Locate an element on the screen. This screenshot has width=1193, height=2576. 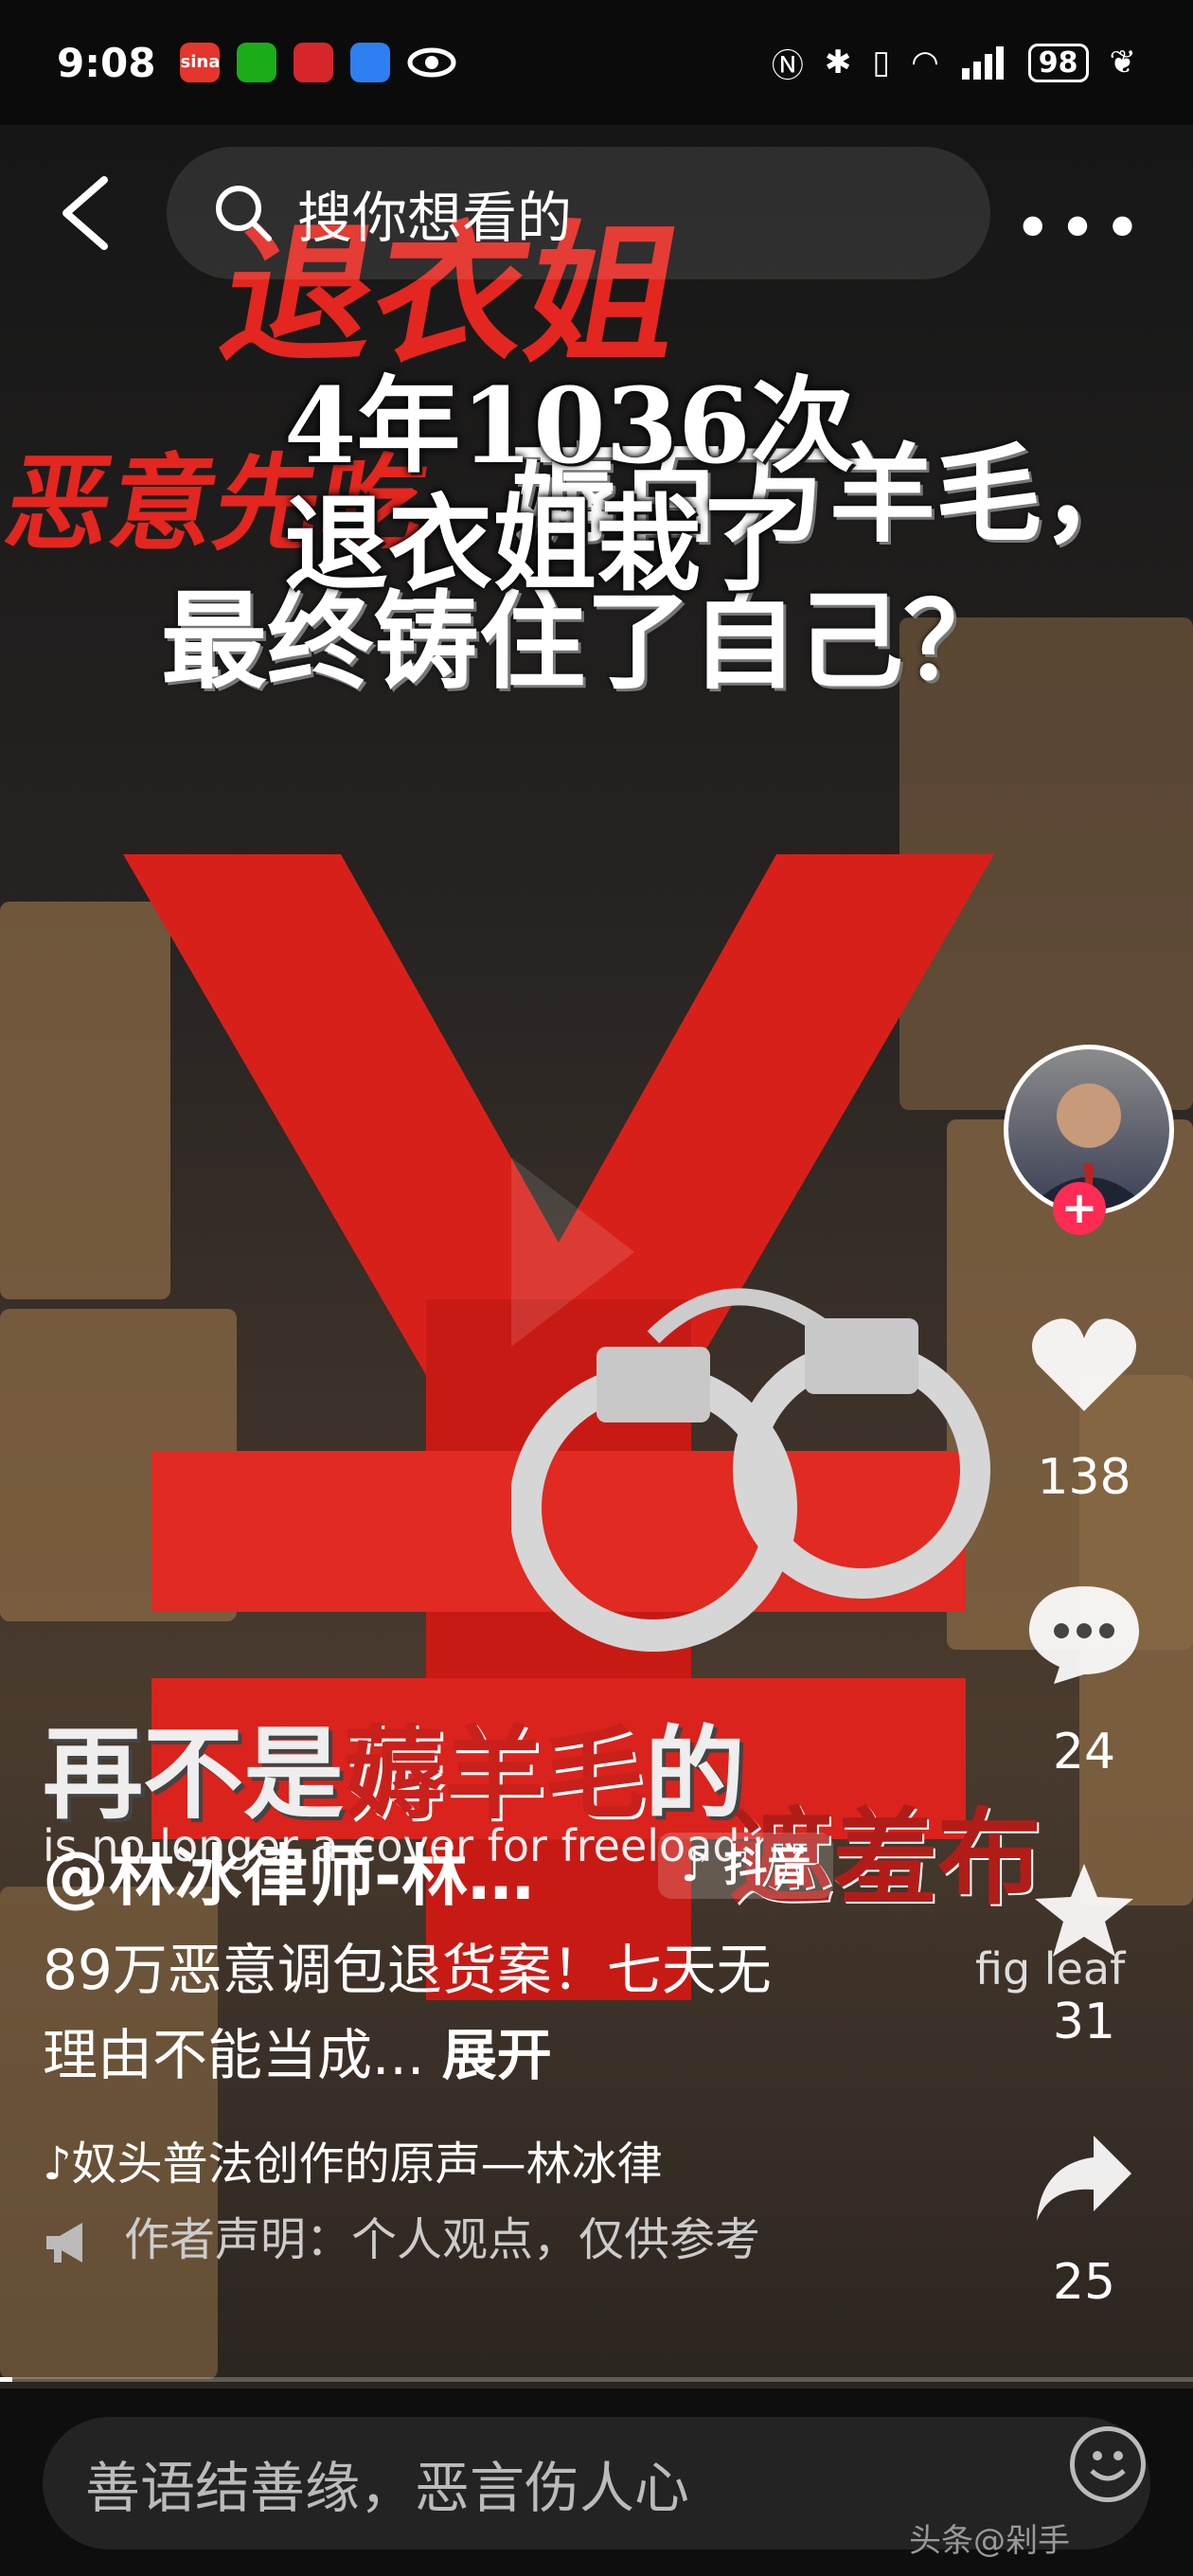
declaration-text: 作者声明：个人观点，仅供参考 is located at coordinates (442, 2239).